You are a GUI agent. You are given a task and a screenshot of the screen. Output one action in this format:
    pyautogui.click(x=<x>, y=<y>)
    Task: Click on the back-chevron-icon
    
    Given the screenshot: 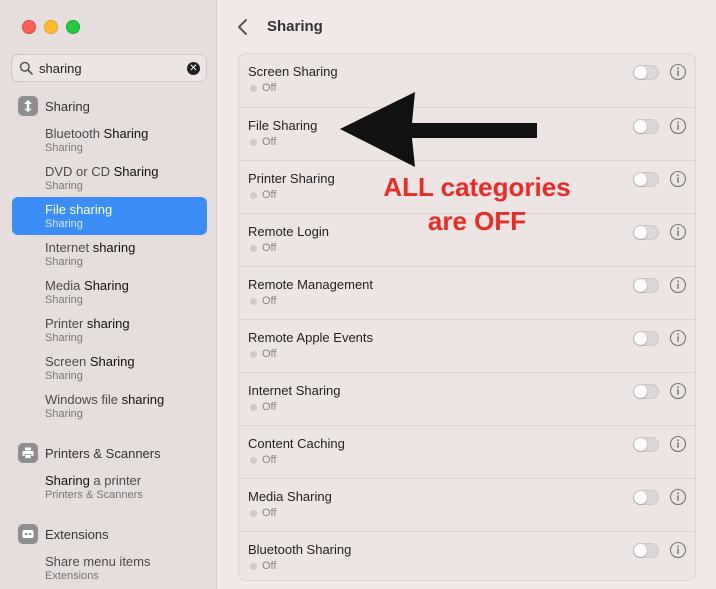 What is the action you would take?
    pyautogui.click(x=243, y=27)
    